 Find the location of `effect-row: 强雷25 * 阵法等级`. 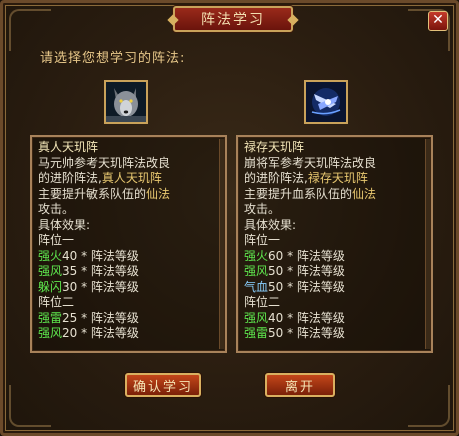

effect-row: 强雷25 * 阵法等级 is located at coordinates (88, 317).